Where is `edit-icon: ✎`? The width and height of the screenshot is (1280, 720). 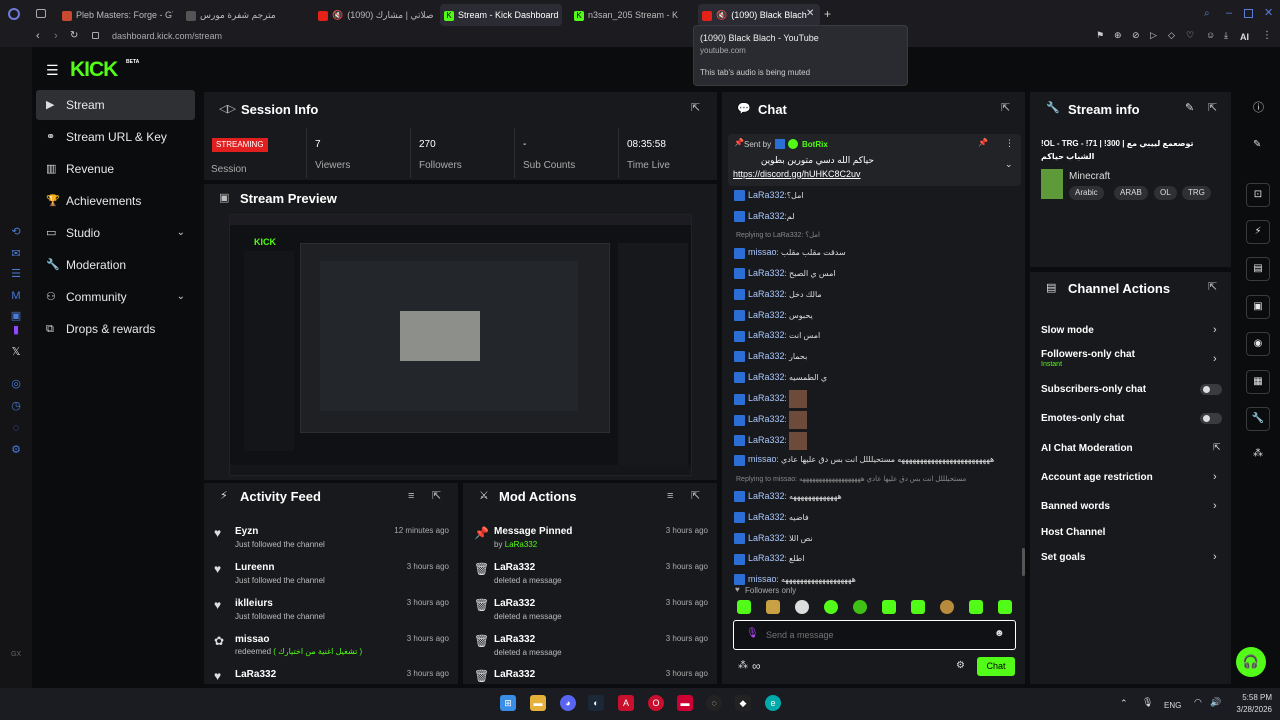
edit-icon: ✎ is located at coordinates (1189, 108).